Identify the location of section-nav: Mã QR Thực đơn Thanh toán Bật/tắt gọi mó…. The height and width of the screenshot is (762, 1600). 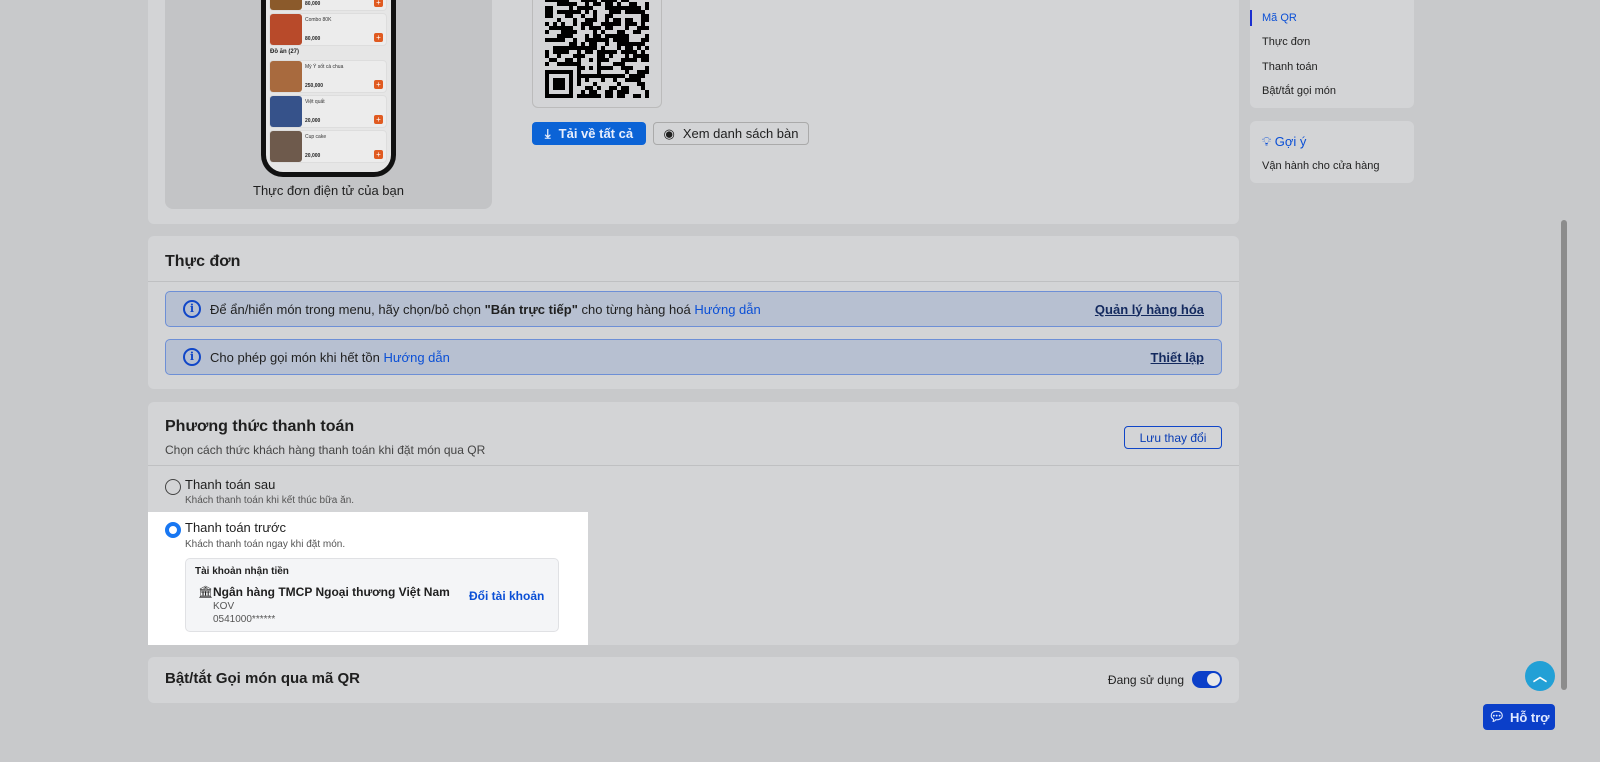
(1332, 54).